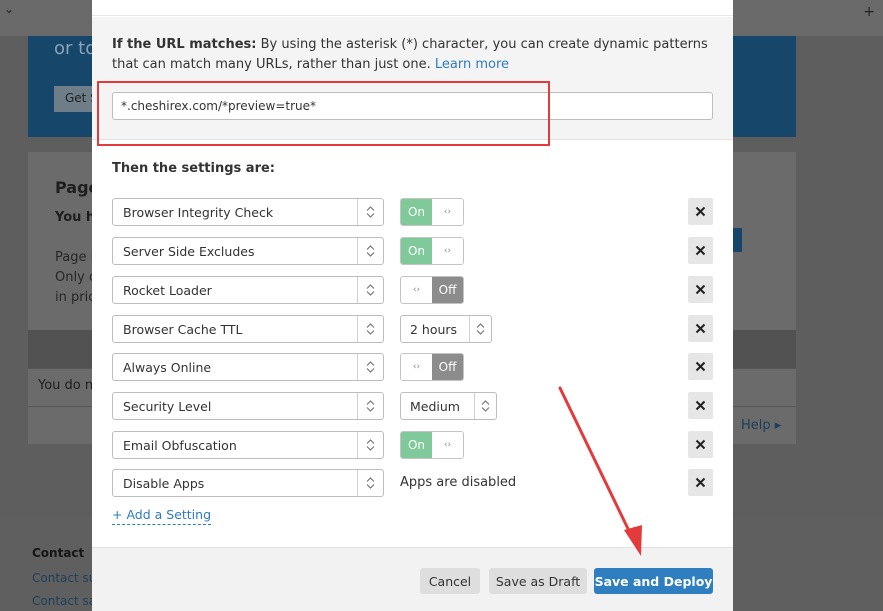  Describe the element at coordinates (248, 406) in the screenshot. I see `setting-select: Security Level` at that location.